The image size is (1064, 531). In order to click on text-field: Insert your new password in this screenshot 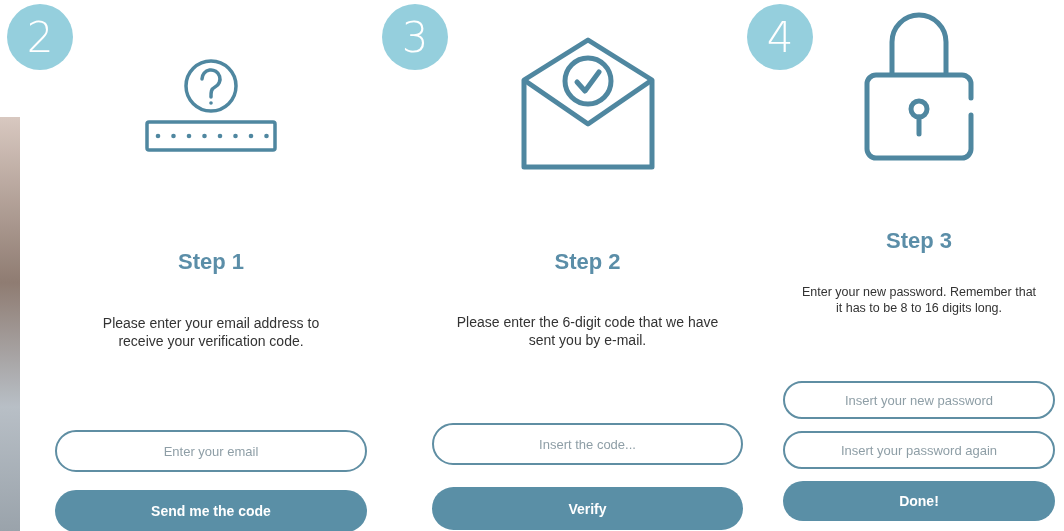, I will do `click(919, 400)`.